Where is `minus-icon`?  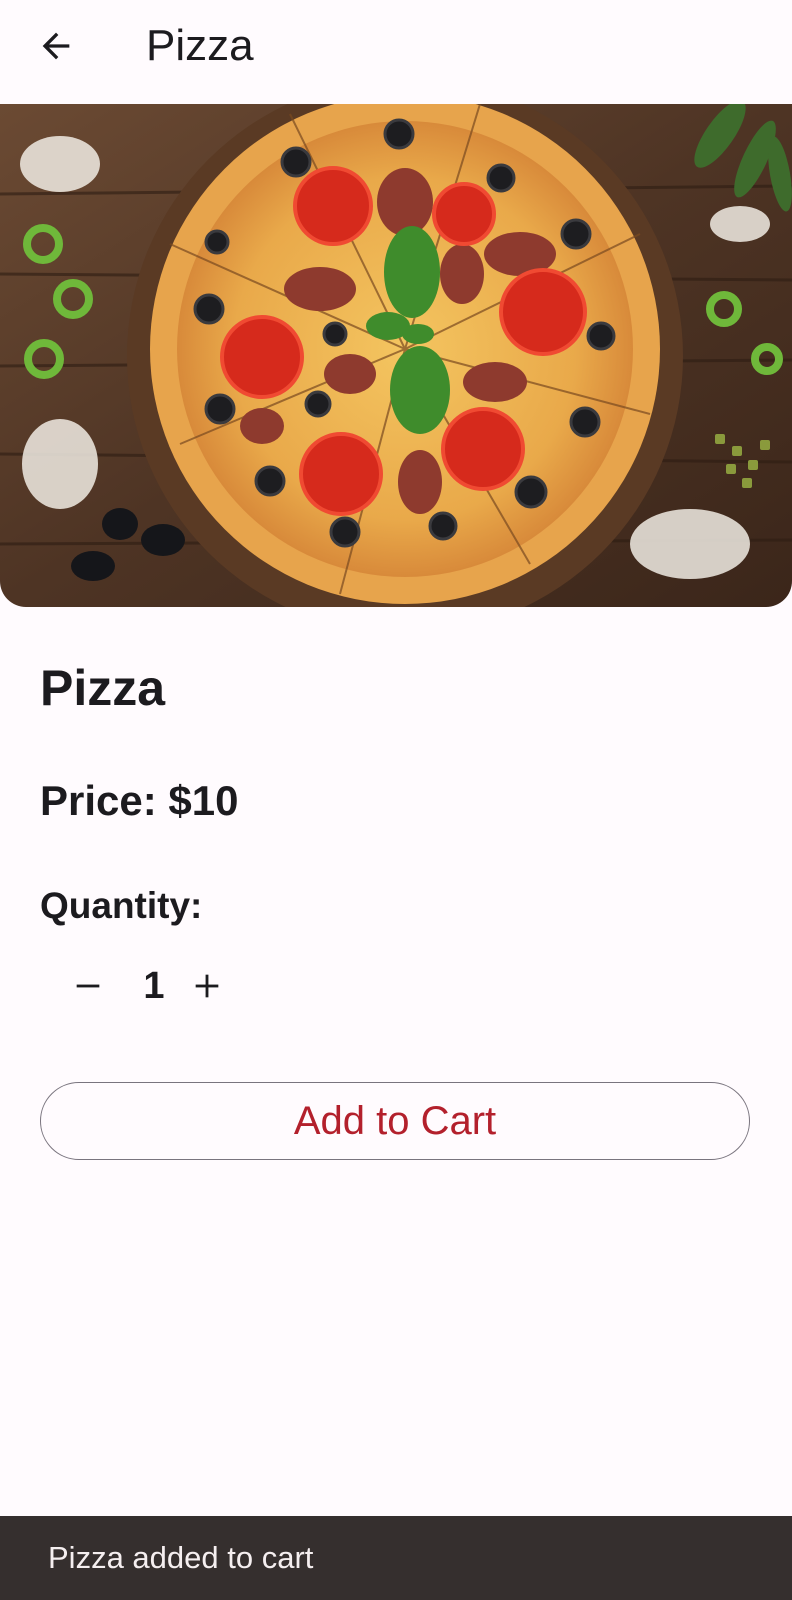 minus-icon is located at coordinates (88, 986).